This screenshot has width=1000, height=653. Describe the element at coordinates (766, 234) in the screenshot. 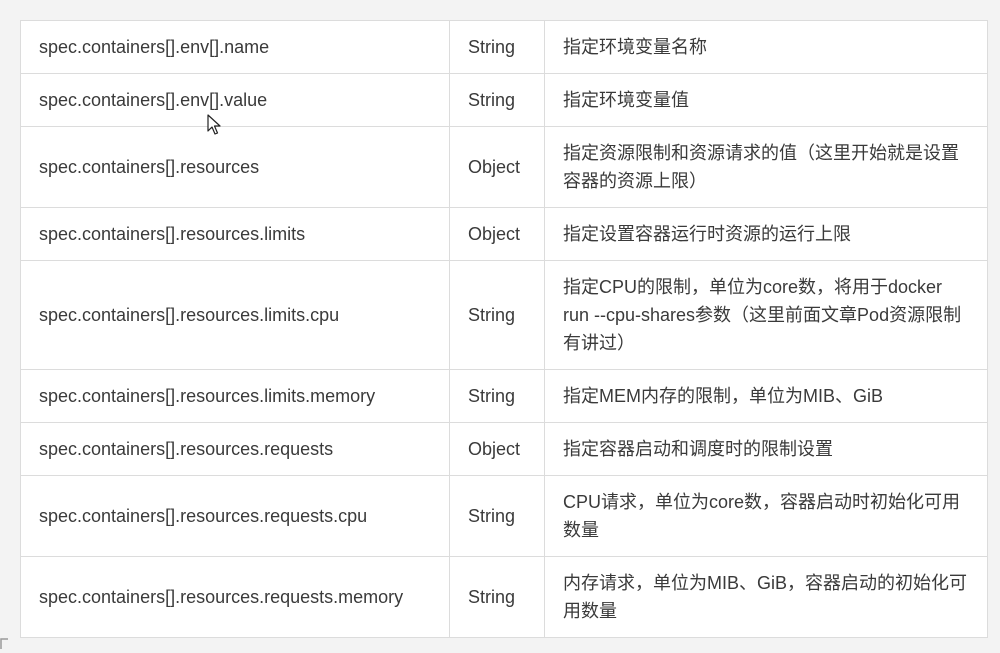

I see `param-desc-cell: 指定设置容器运行时资源的运行上限` at that location.